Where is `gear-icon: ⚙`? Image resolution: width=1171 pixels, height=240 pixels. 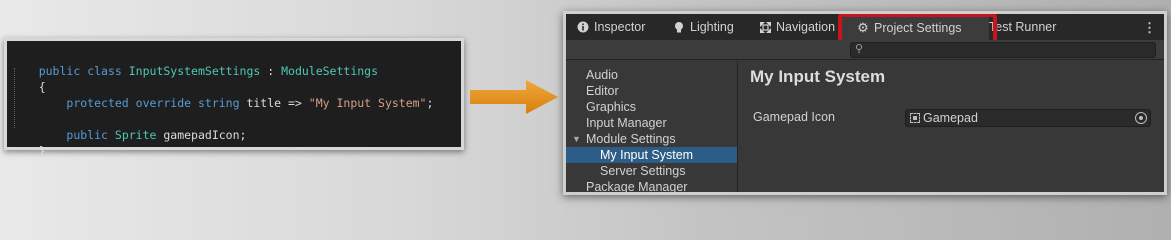 gear-icon: ⚙ is located at coordinates (863, 27).